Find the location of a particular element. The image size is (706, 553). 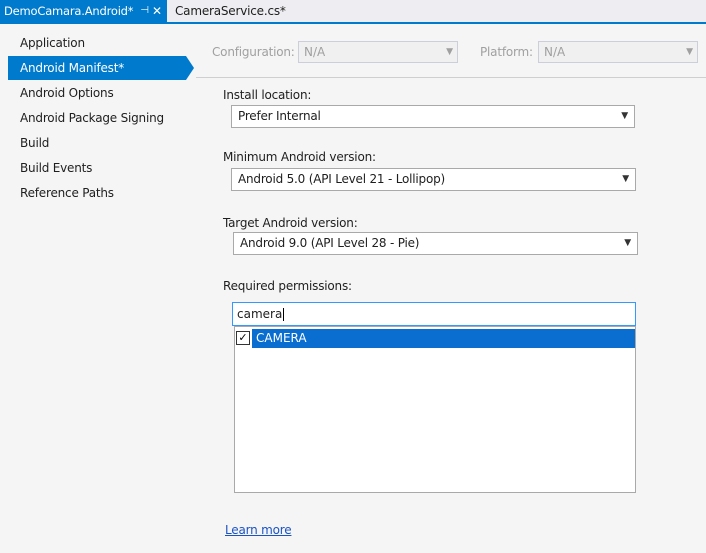

tab-label: DemoCamara.Android* is located at coordinates (69, 11).